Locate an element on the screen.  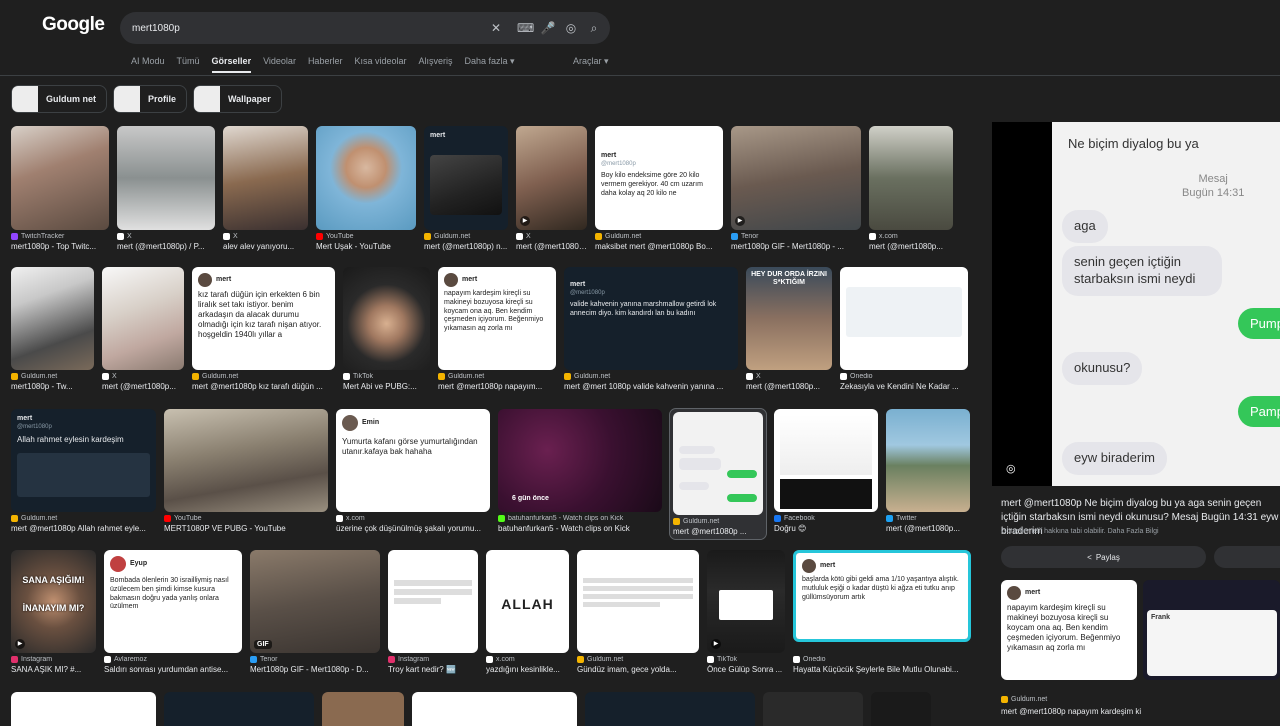
result-image: SANA AŞIĞIM! İNANAYIM MI? ▶ is located at coordinates (53, 601).